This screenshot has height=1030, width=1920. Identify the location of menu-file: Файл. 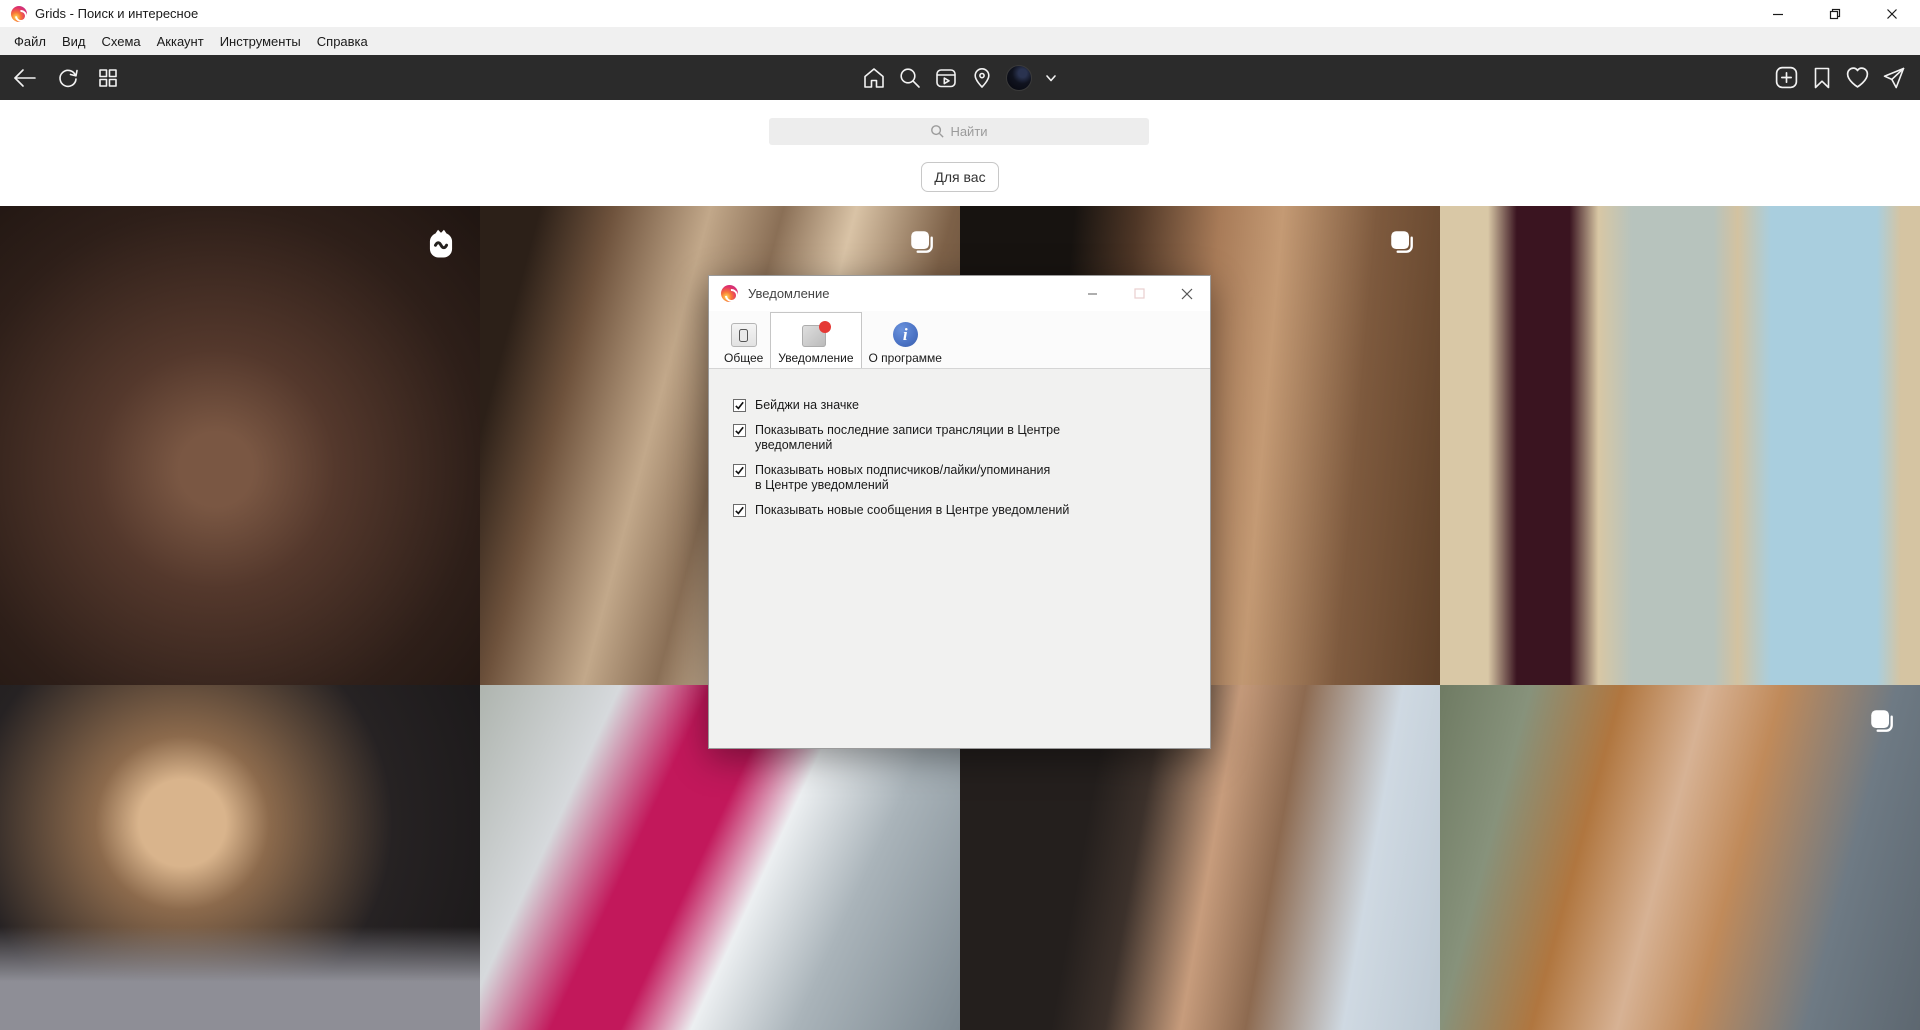
(30, 41).